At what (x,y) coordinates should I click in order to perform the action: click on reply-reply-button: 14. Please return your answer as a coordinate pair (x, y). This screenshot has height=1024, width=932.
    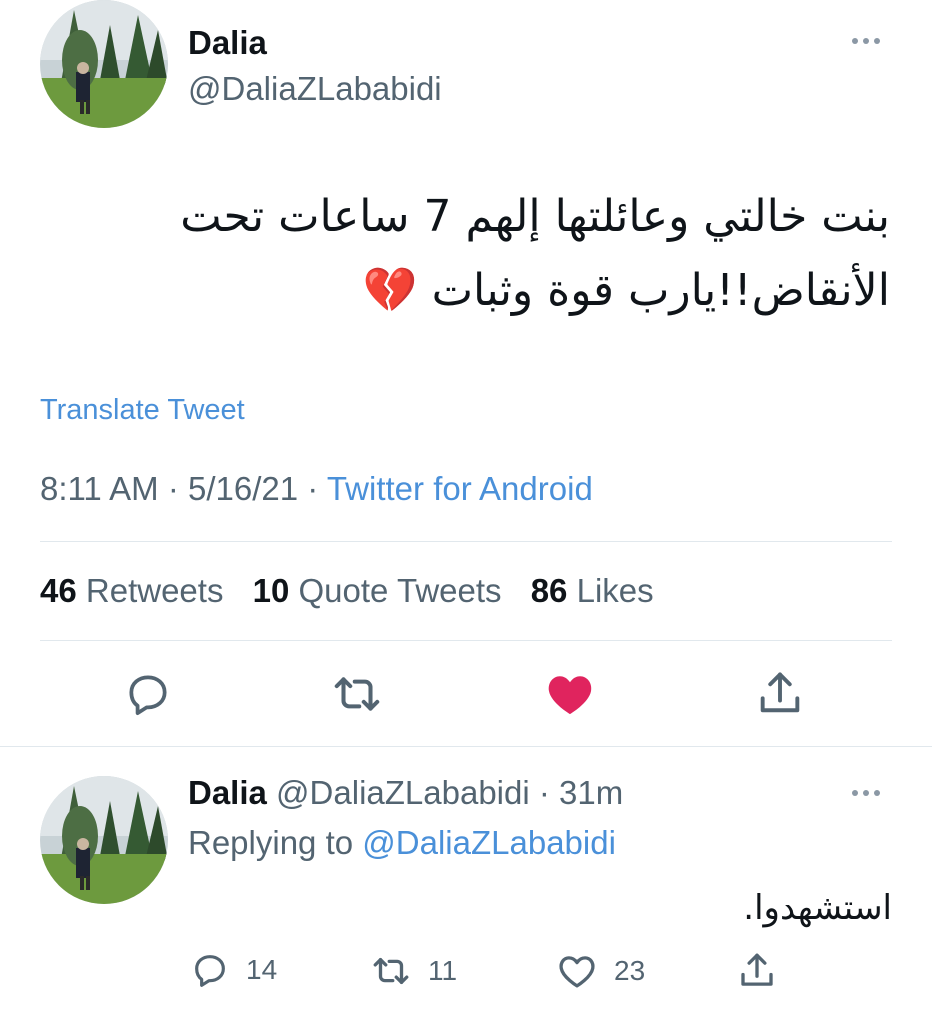
    Looking at the image, I should click on (233, 970).